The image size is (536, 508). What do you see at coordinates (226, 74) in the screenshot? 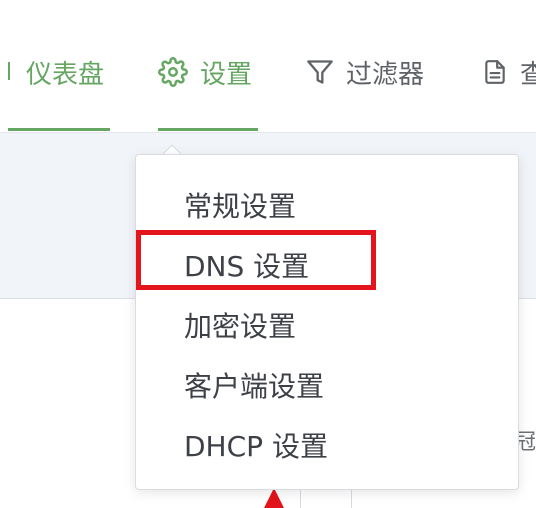
I see `nav-item-label: 设置` at bounding box center [226, 74].